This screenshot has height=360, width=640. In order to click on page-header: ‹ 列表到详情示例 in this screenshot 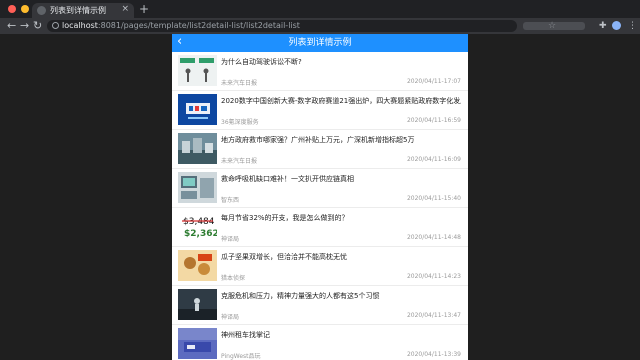, I will do `click(320, 43)`.